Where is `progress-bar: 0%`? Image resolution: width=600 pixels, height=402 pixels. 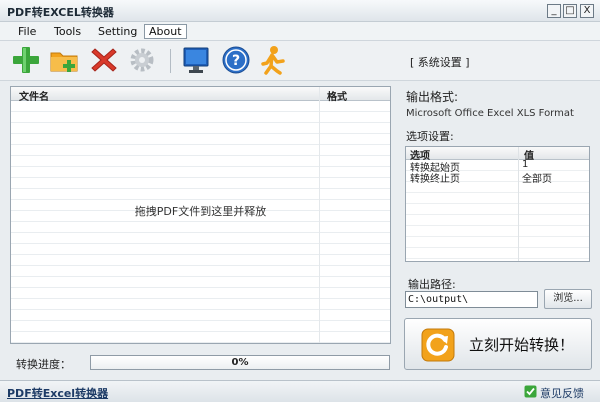
progress-bar: 0% is located at coordinates (240, 362).